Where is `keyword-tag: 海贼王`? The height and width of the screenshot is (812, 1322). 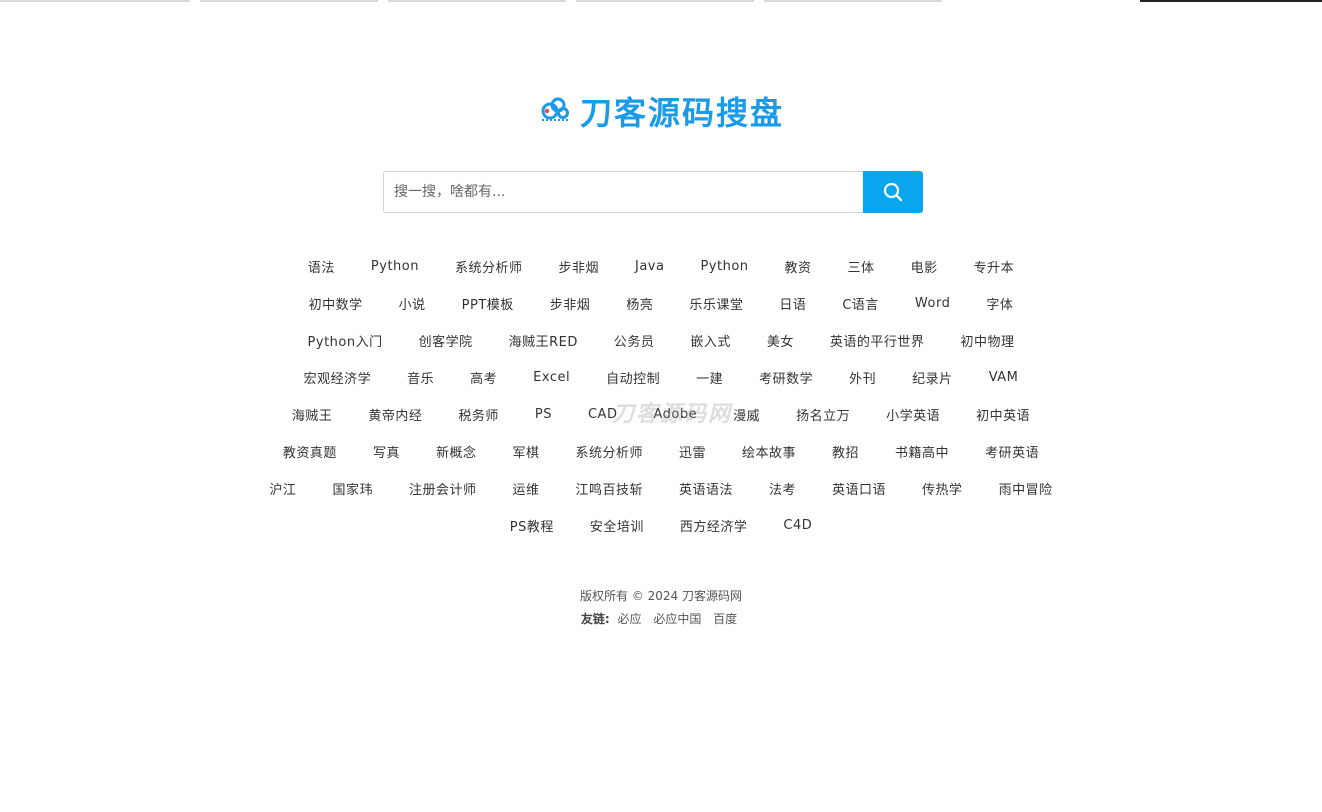 keyword-tag: 海贼王 is located at coordinates (312, 414).